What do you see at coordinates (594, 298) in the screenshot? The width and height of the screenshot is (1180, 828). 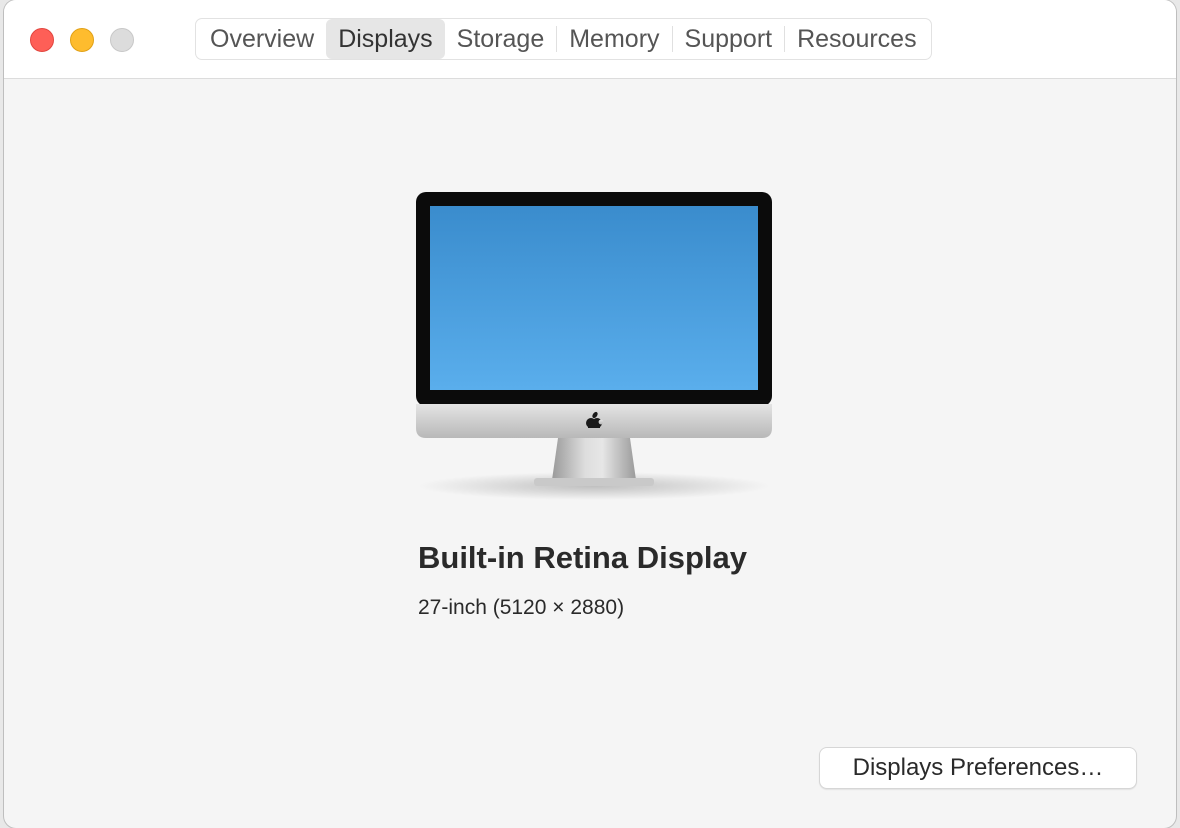 I see `display-screen` at bounding box center [594, 298].